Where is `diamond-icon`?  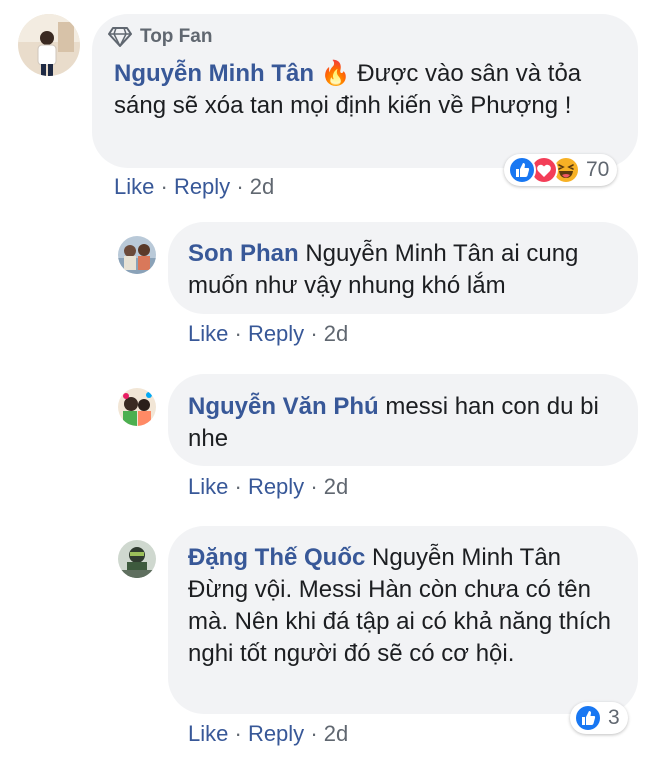
diamond-icon is located at coordinates (120, 37).